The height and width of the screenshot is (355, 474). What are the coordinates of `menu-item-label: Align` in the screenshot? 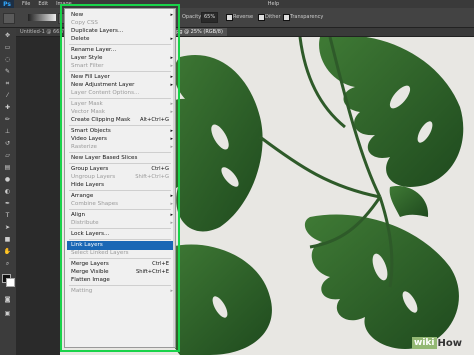 It's located at (78, 215).